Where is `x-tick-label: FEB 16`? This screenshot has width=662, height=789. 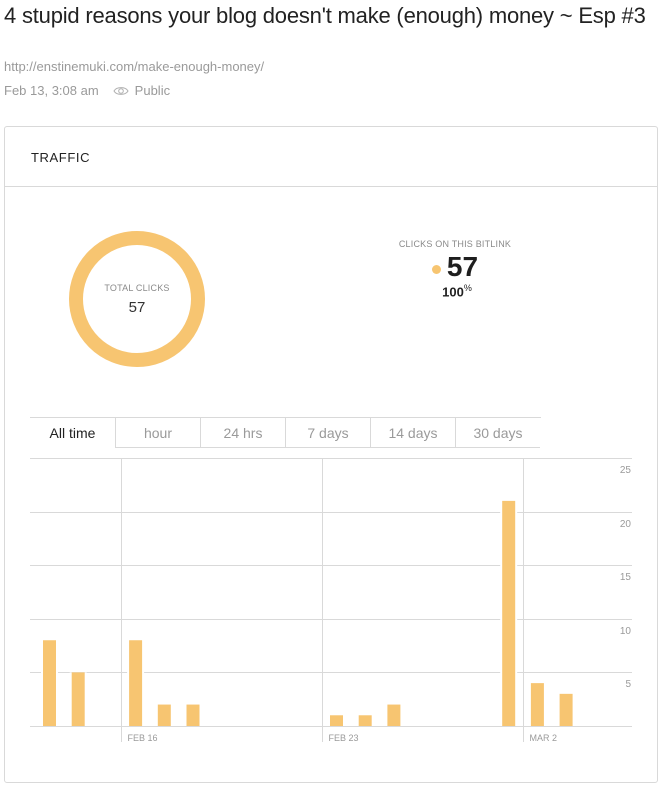 x-tick-label: FEB 16 is located at coordinates (143, 738).